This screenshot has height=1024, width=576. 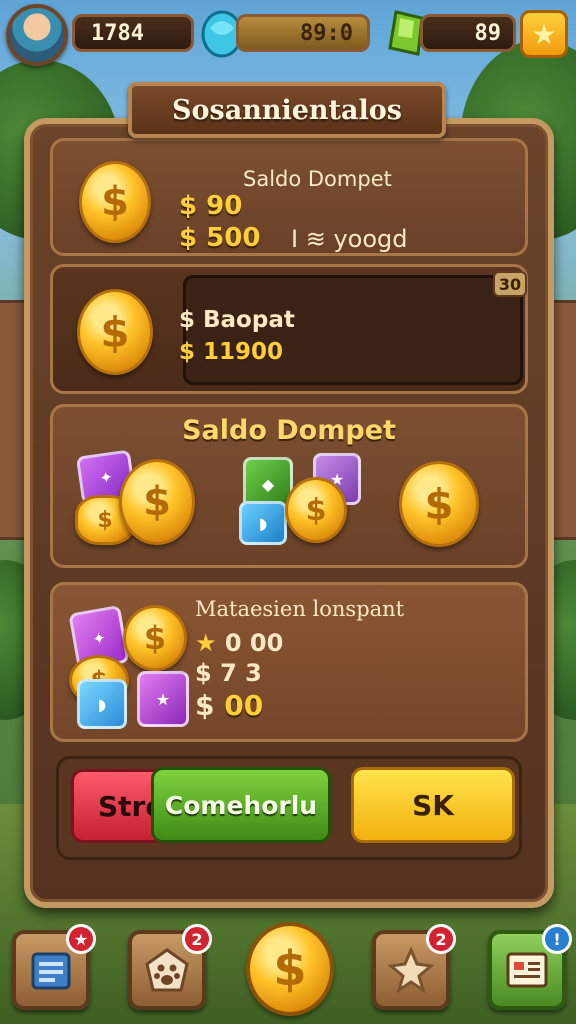 I want to click on card4-line1: ★ 0 00, so click(x=239, y=643).